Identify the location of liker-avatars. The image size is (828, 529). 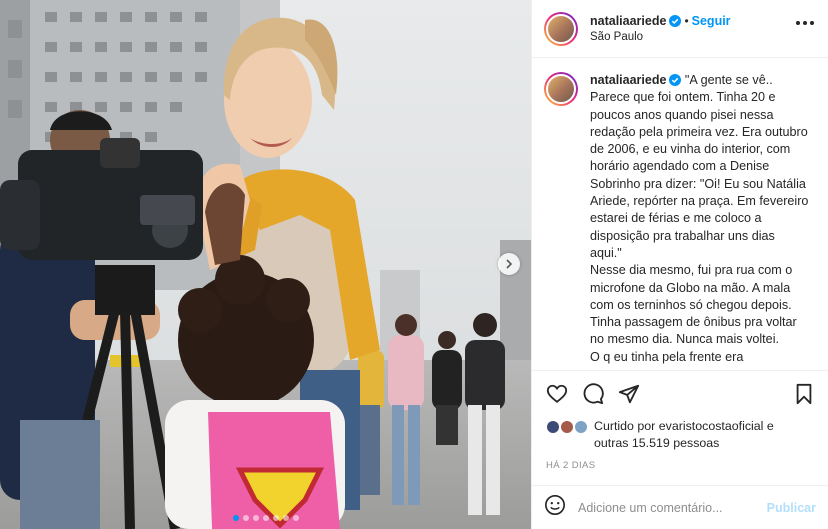
(569, 428).